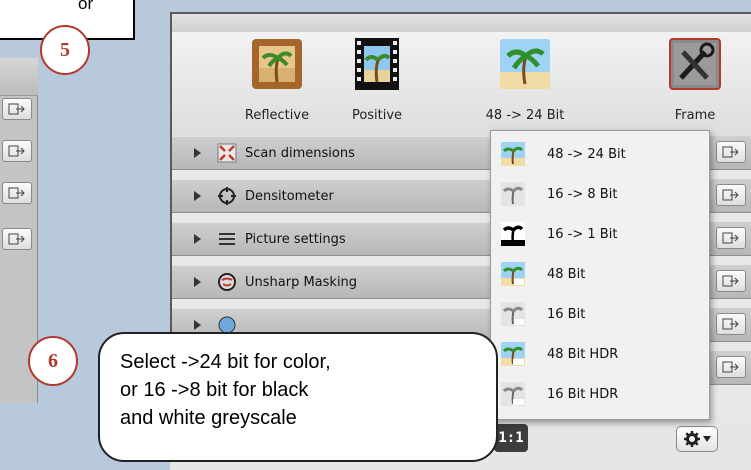 Image resolution: width=751 pixels, height=470 pixels. What do you see at coordinates (691, 439) in the screenshot?
I see `gear-icon` at bounding box center [691, 439].